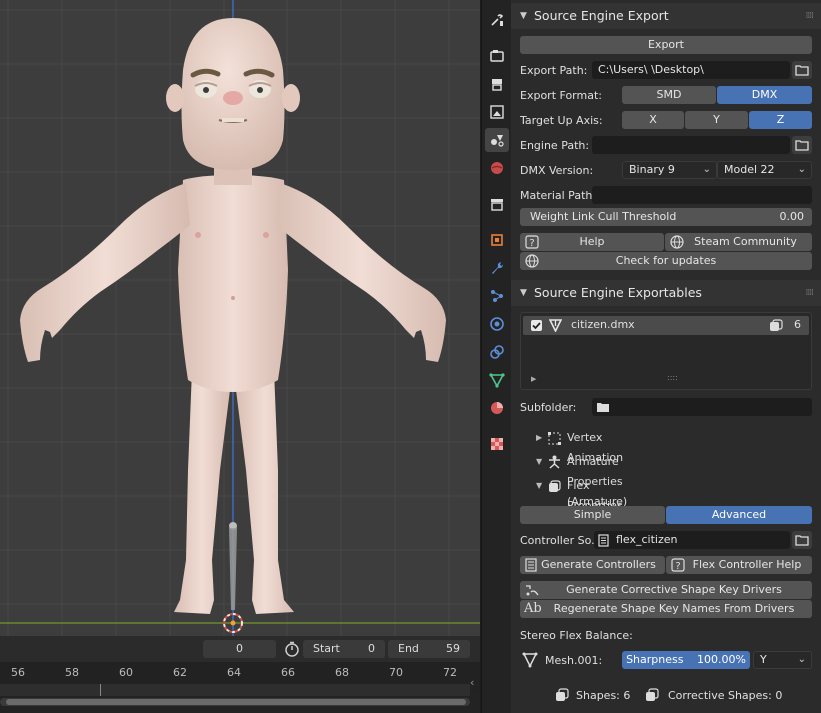 The width and height of the screenshot is (821, 713). Describe the element at coordinates (557, 170) in the screenshot. I see `dmx-version-label: DMX Version:` at that location.